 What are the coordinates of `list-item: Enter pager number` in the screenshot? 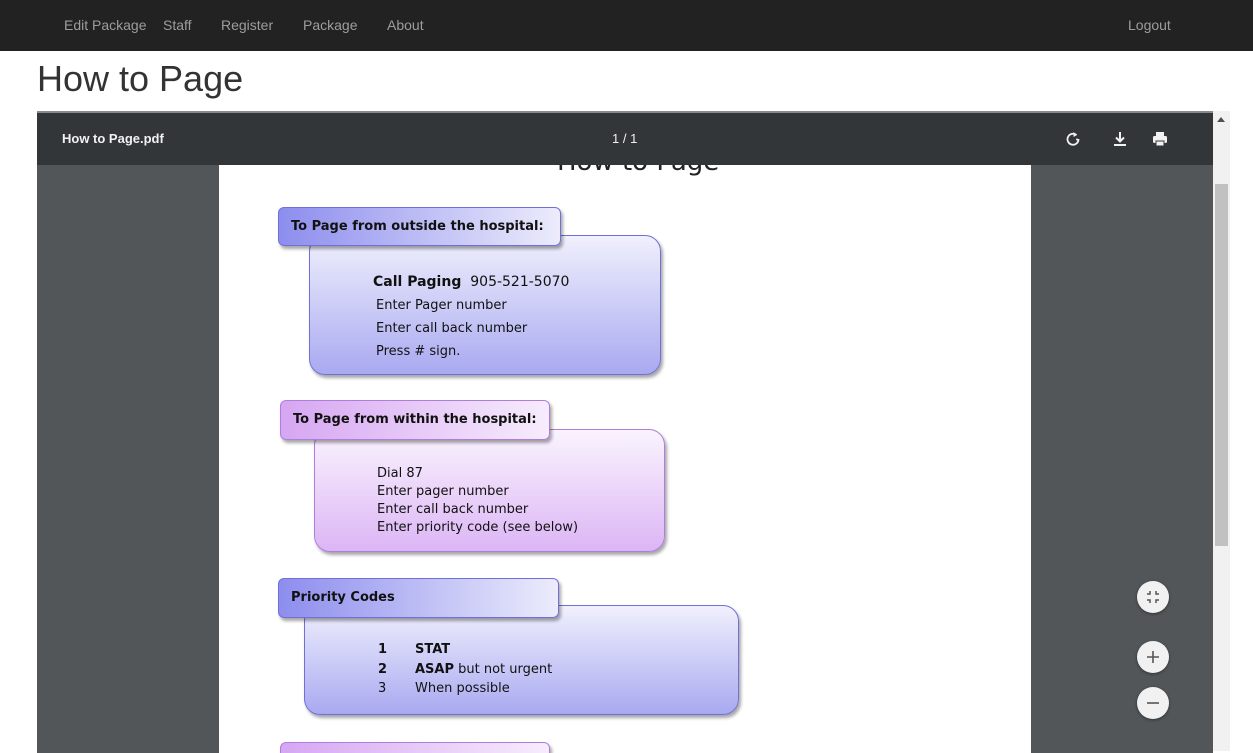 It's located at (443, 491).